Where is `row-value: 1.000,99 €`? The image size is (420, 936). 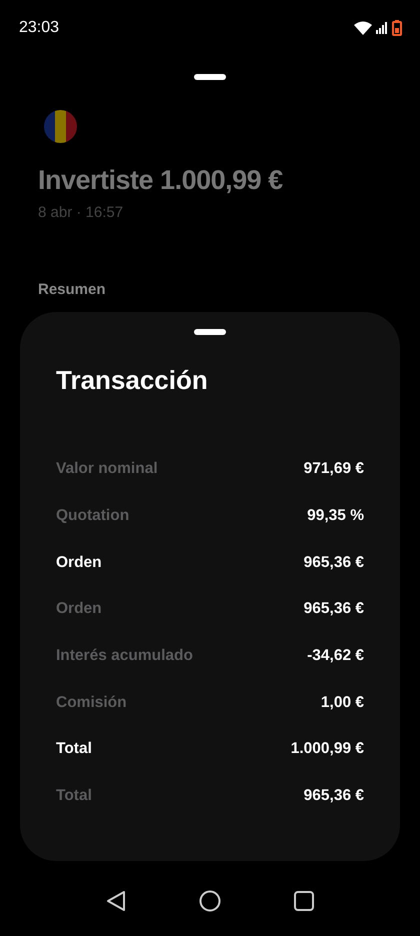 row-value: 1.000,99 € is located at coordinates (327, 749).